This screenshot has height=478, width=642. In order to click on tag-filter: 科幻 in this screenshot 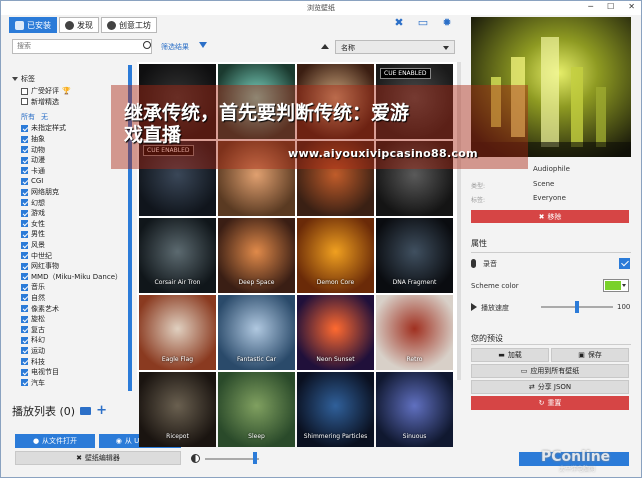, I will do `click(75, 340)`.